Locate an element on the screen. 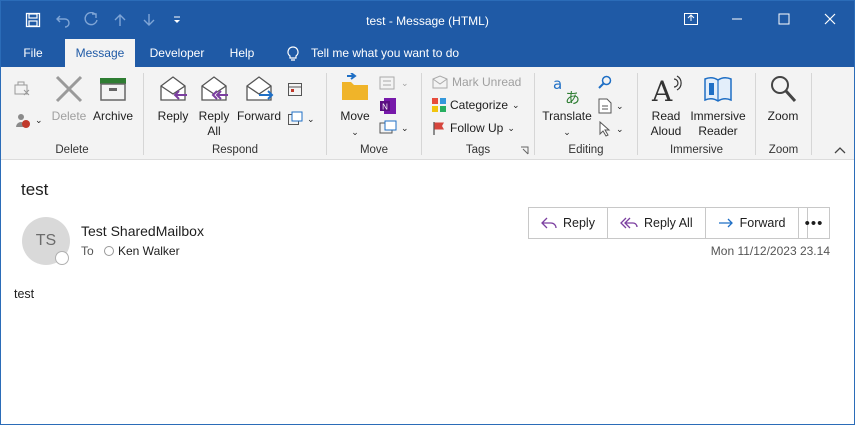 The width and height of the screenshot is (855, 425). reply-button: Reply is located at coordinates (173, 98).